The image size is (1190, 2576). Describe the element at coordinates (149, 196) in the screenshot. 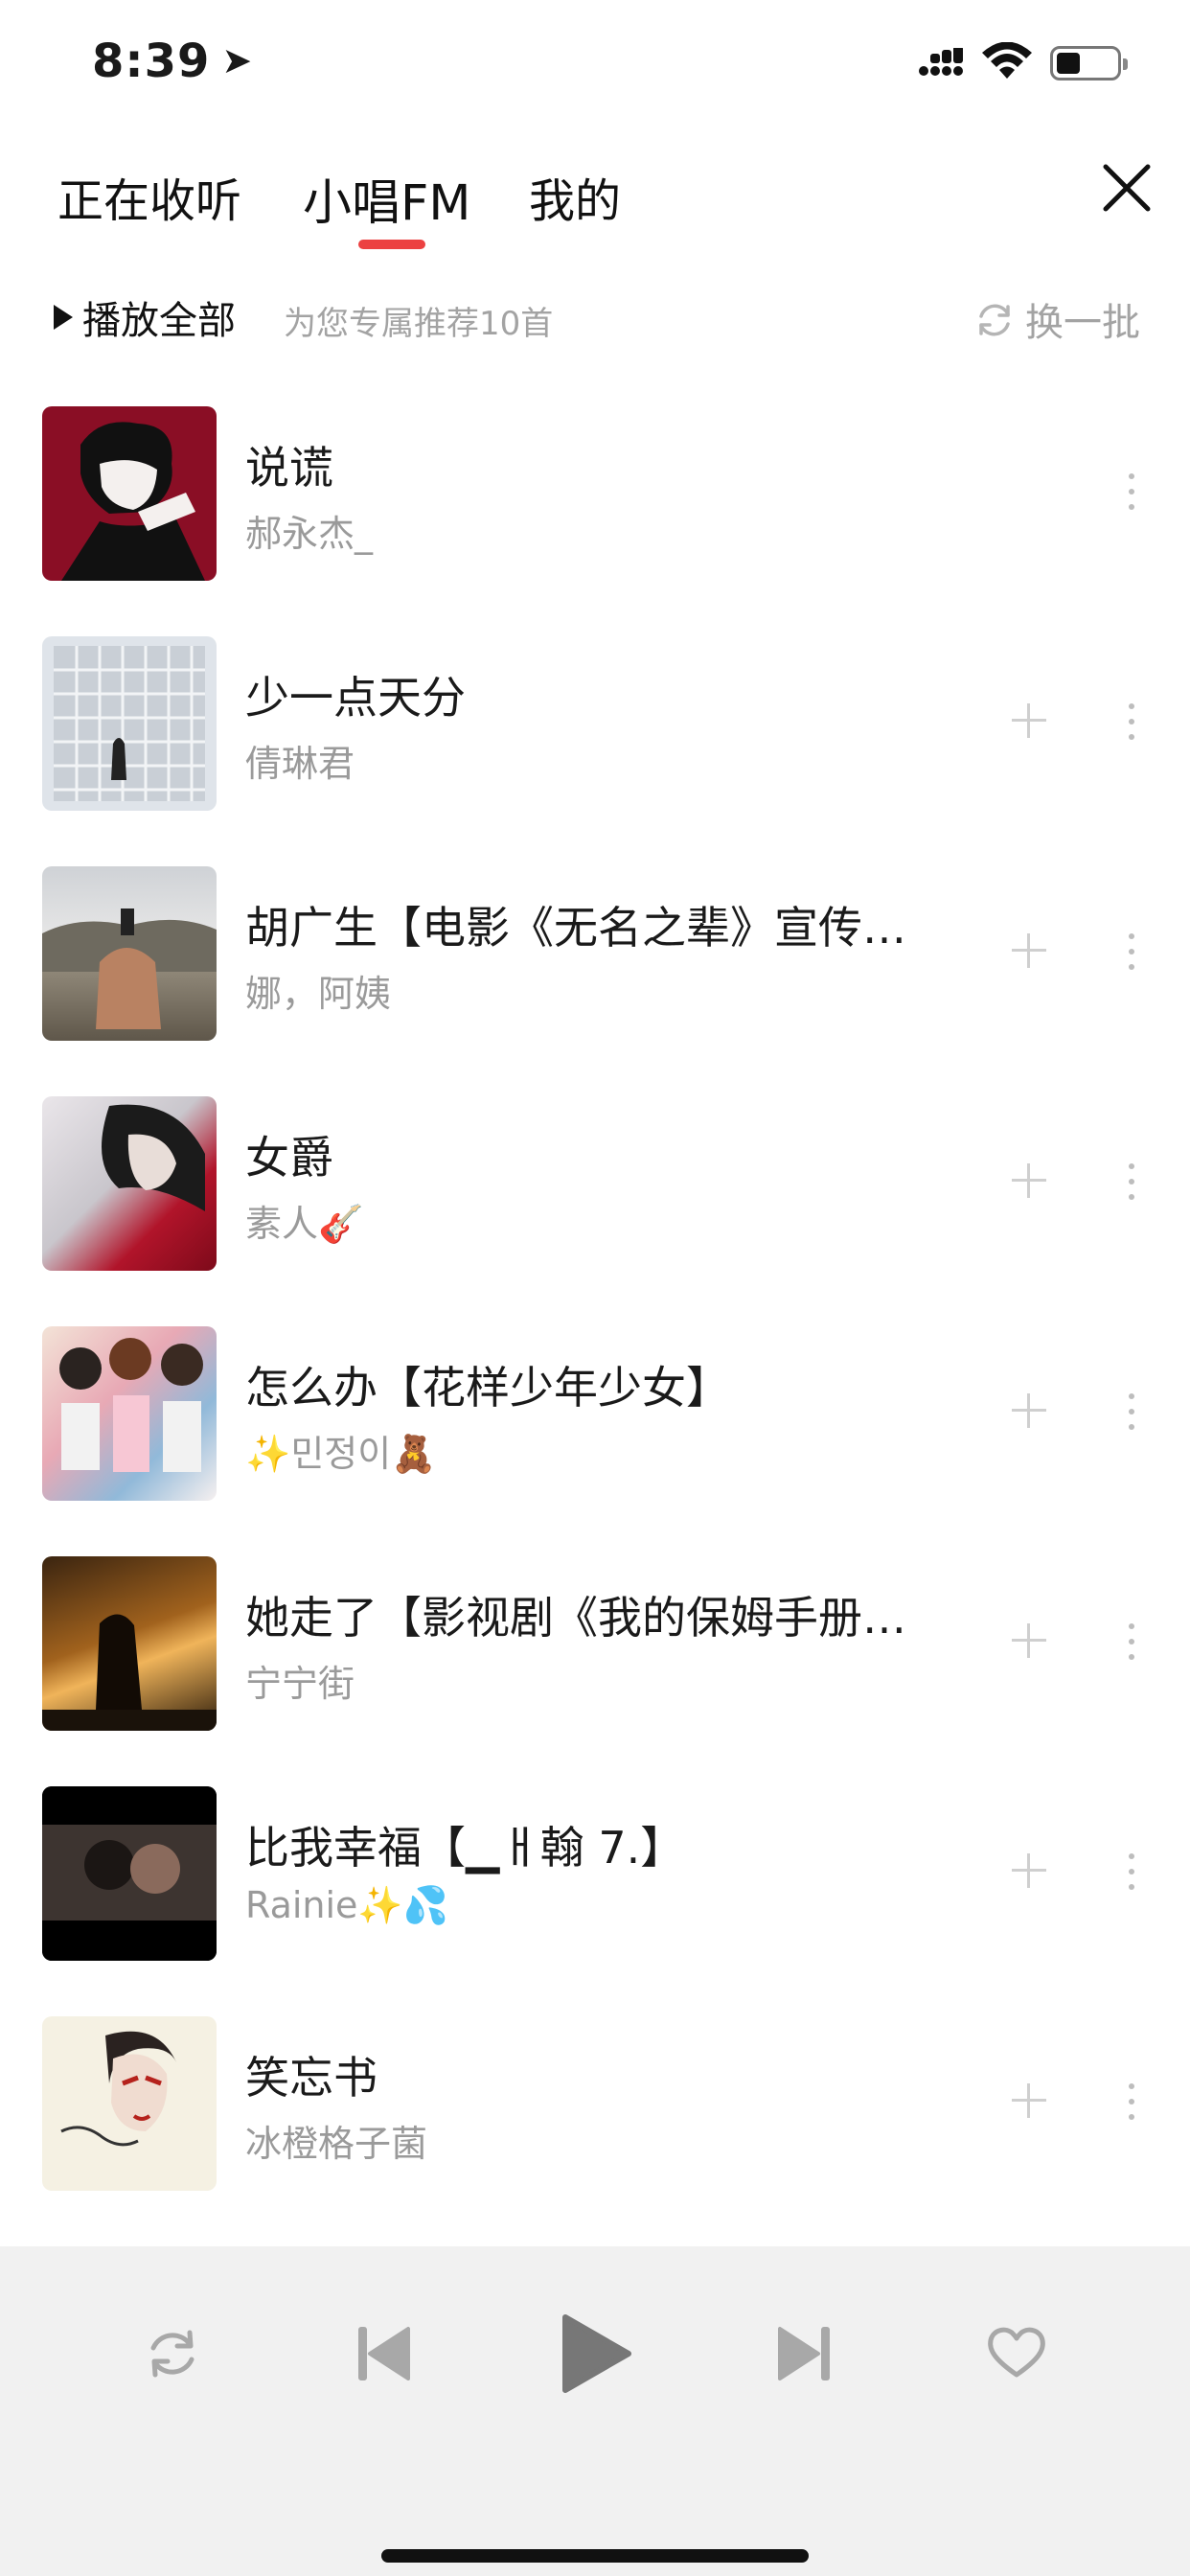

I see `tab-now-listening: 正在收听` at that location.